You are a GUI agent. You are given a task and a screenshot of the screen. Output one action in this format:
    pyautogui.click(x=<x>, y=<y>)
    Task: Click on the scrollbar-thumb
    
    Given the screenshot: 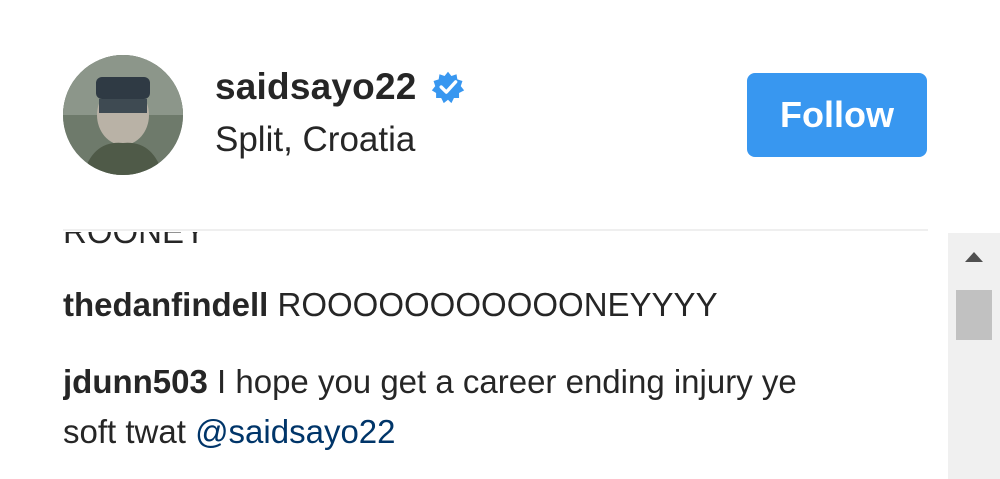 What is the action you would take?
    pyautogui.click(x=974, y=315)
    